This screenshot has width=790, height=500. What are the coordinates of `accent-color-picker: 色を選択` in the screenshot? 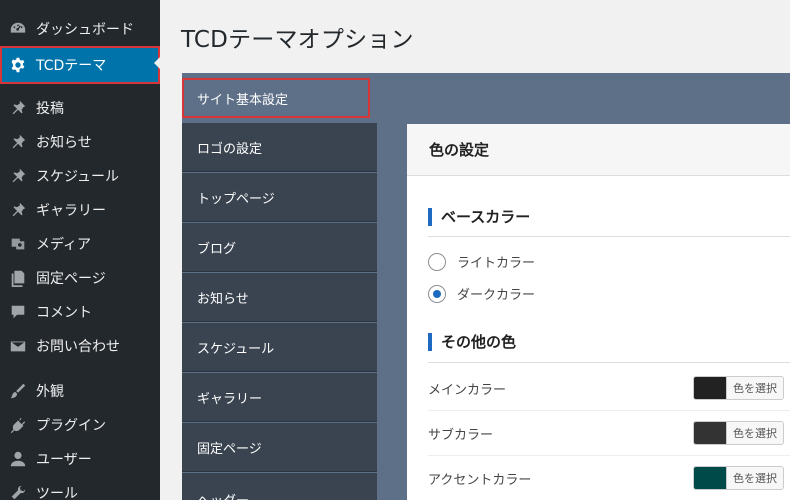 It's located at (738, 478).